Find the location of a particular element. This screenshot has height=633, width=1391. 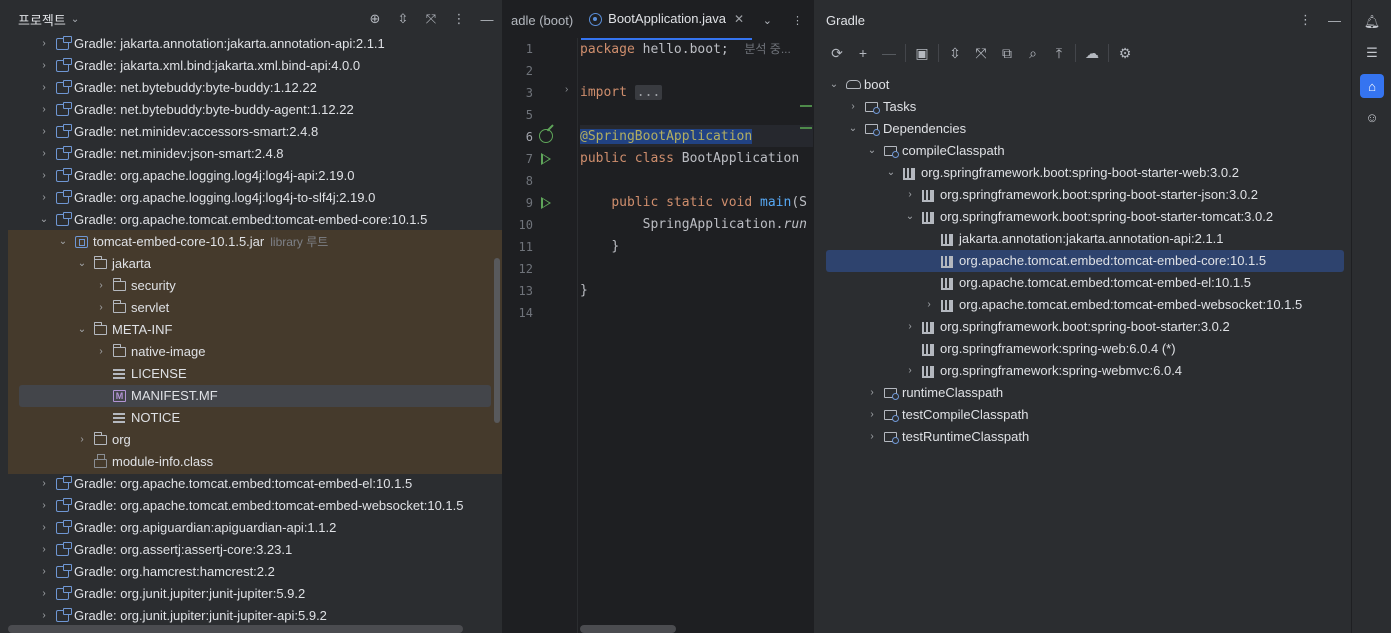

tree-row: NOTICE is located at coordinates (251, 418).